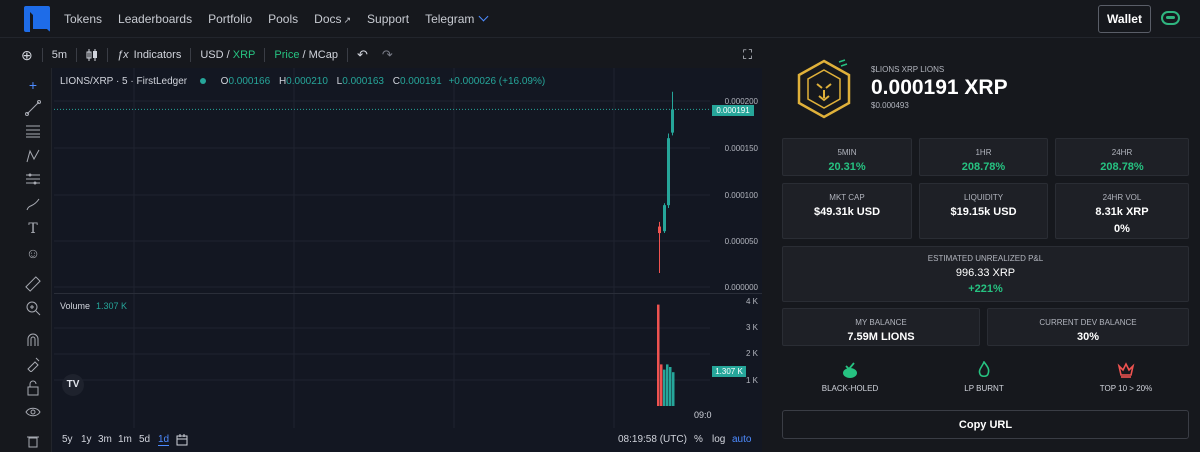  Describe the element at coordinates (212, 55) in the screenshot. I see `currency-usd: USD` at that location.